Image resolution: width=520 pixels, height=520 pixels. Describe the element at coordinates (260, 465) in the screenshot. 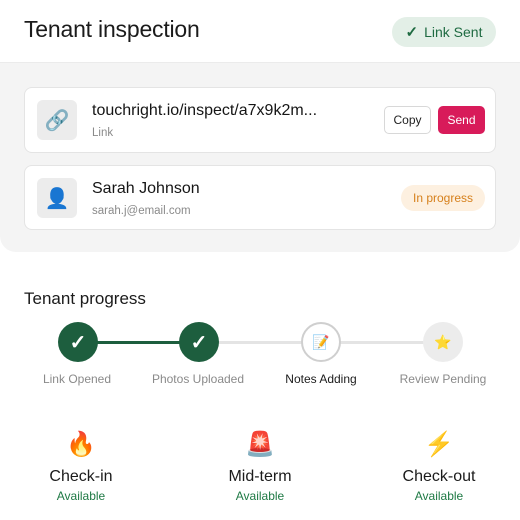

I see `mid-term-option: 🚨 Mid-term Available` at that location.